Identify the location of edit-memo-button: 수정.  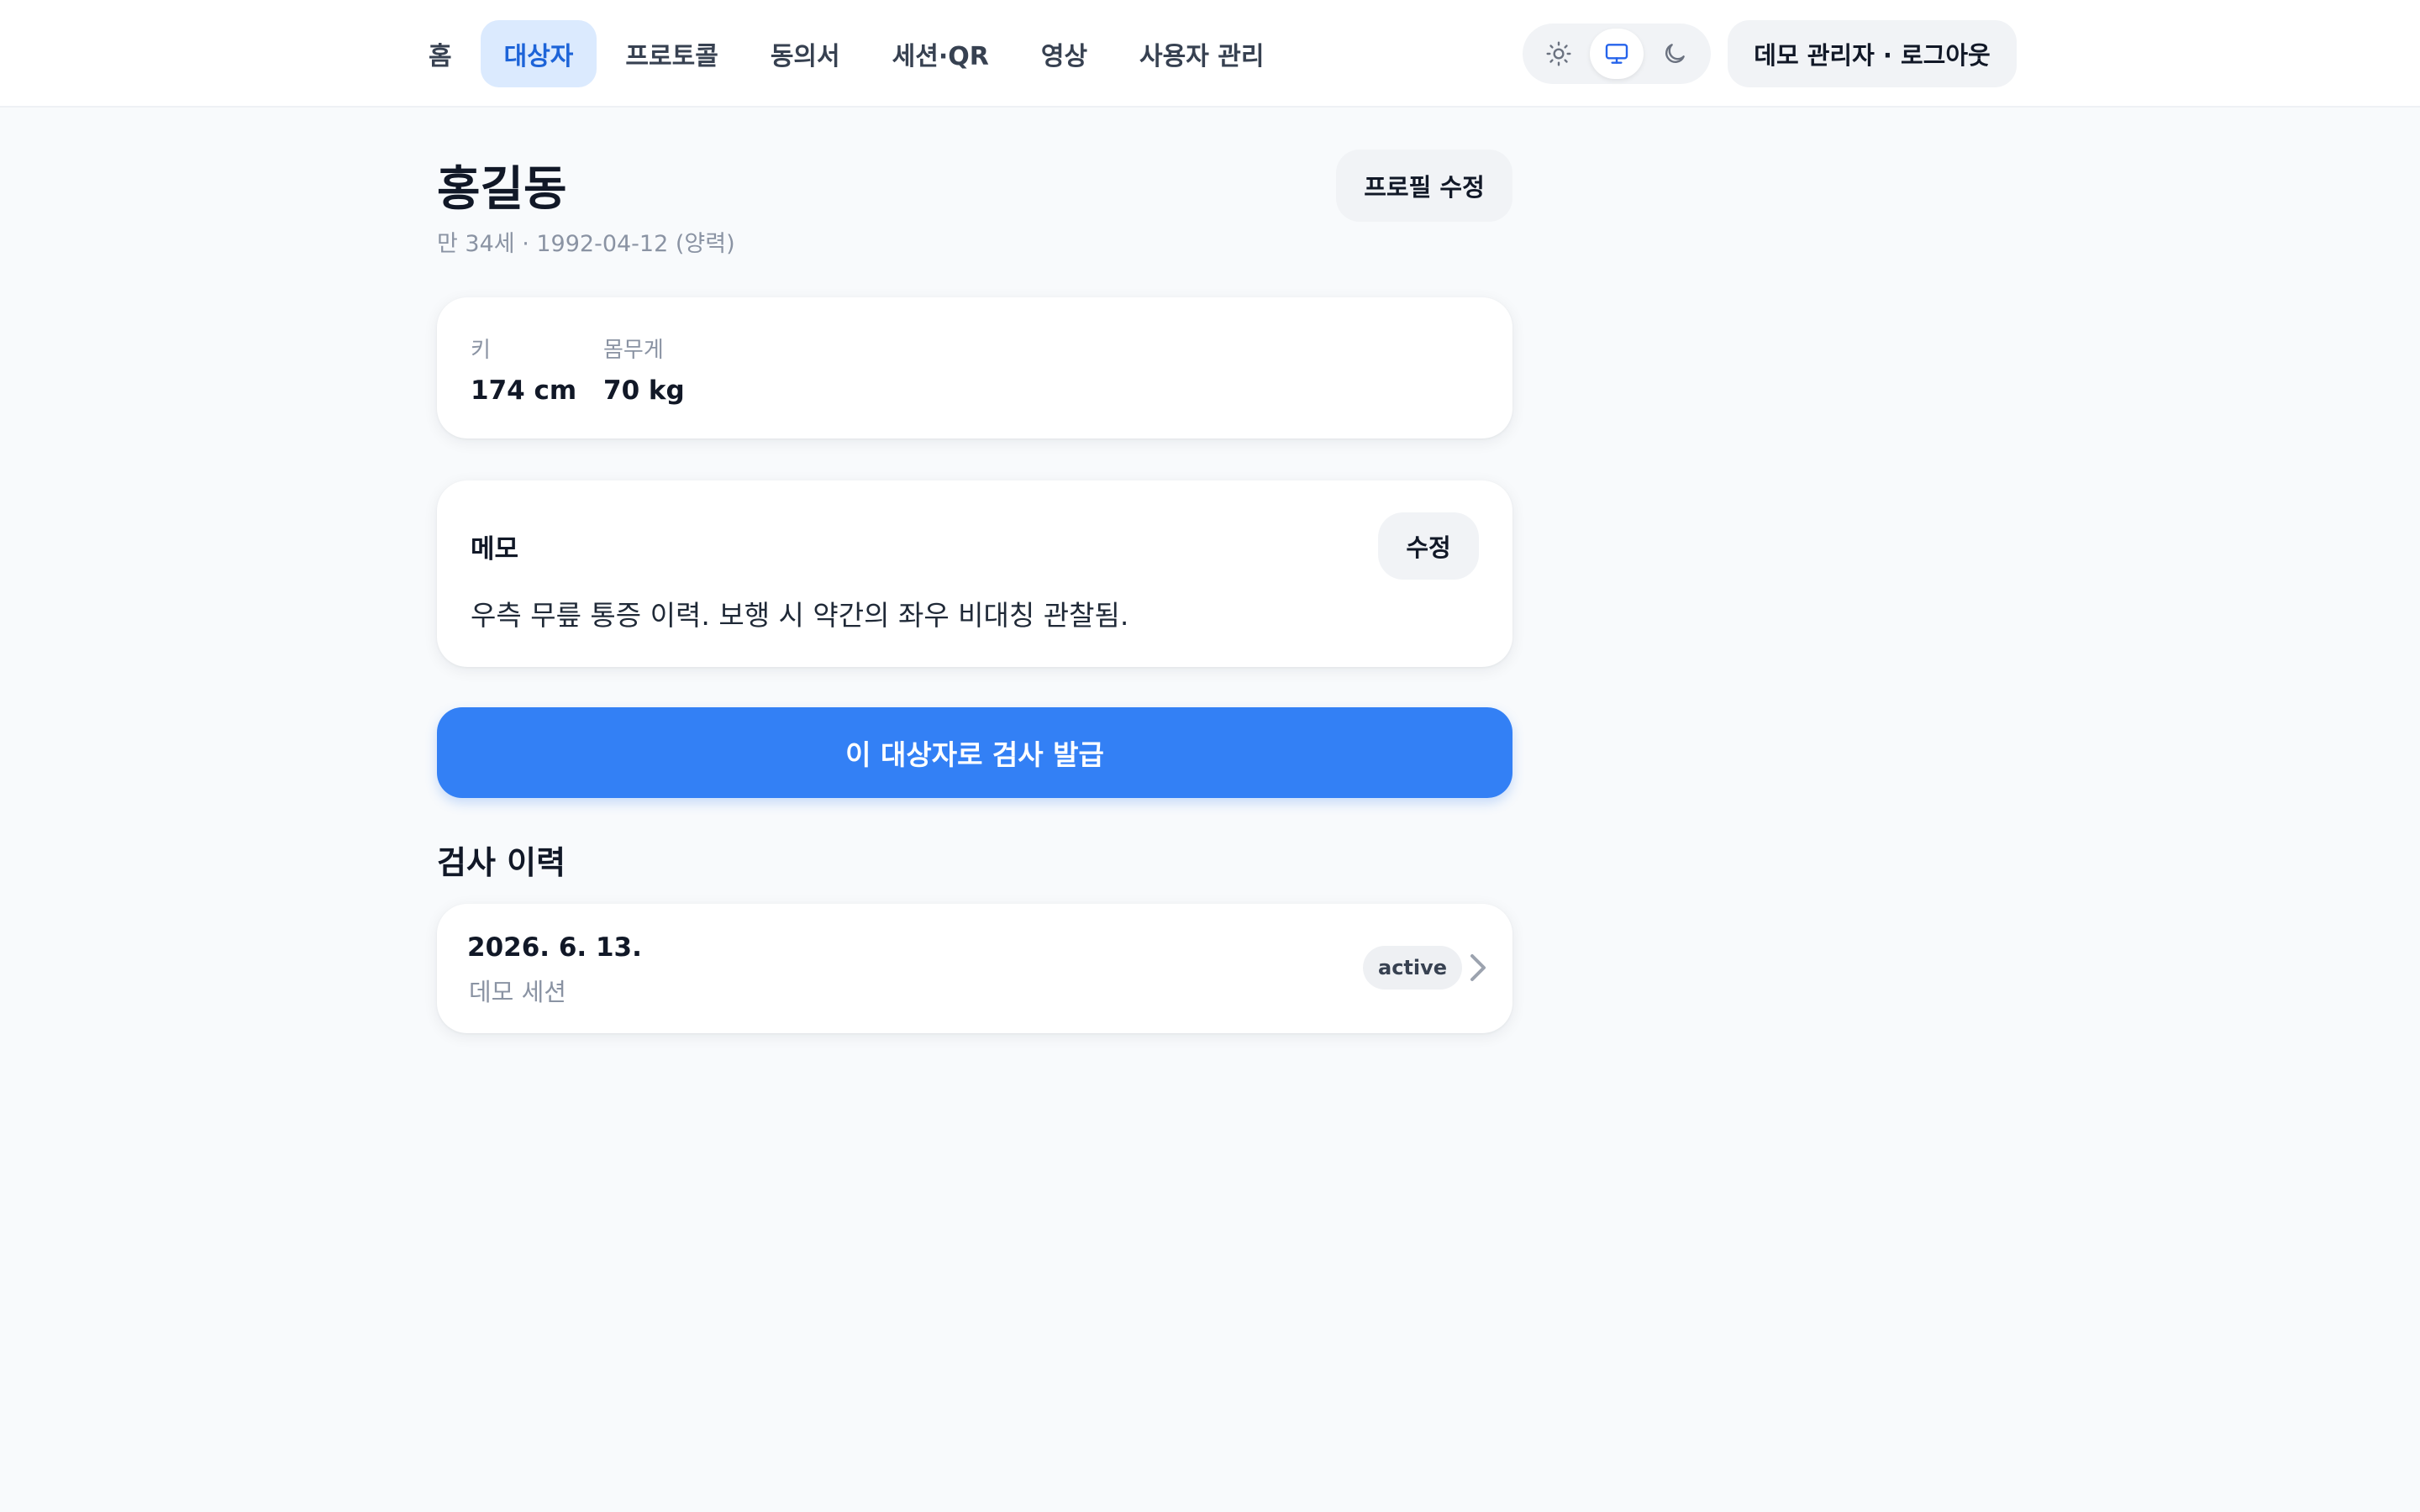
(1428, 546).